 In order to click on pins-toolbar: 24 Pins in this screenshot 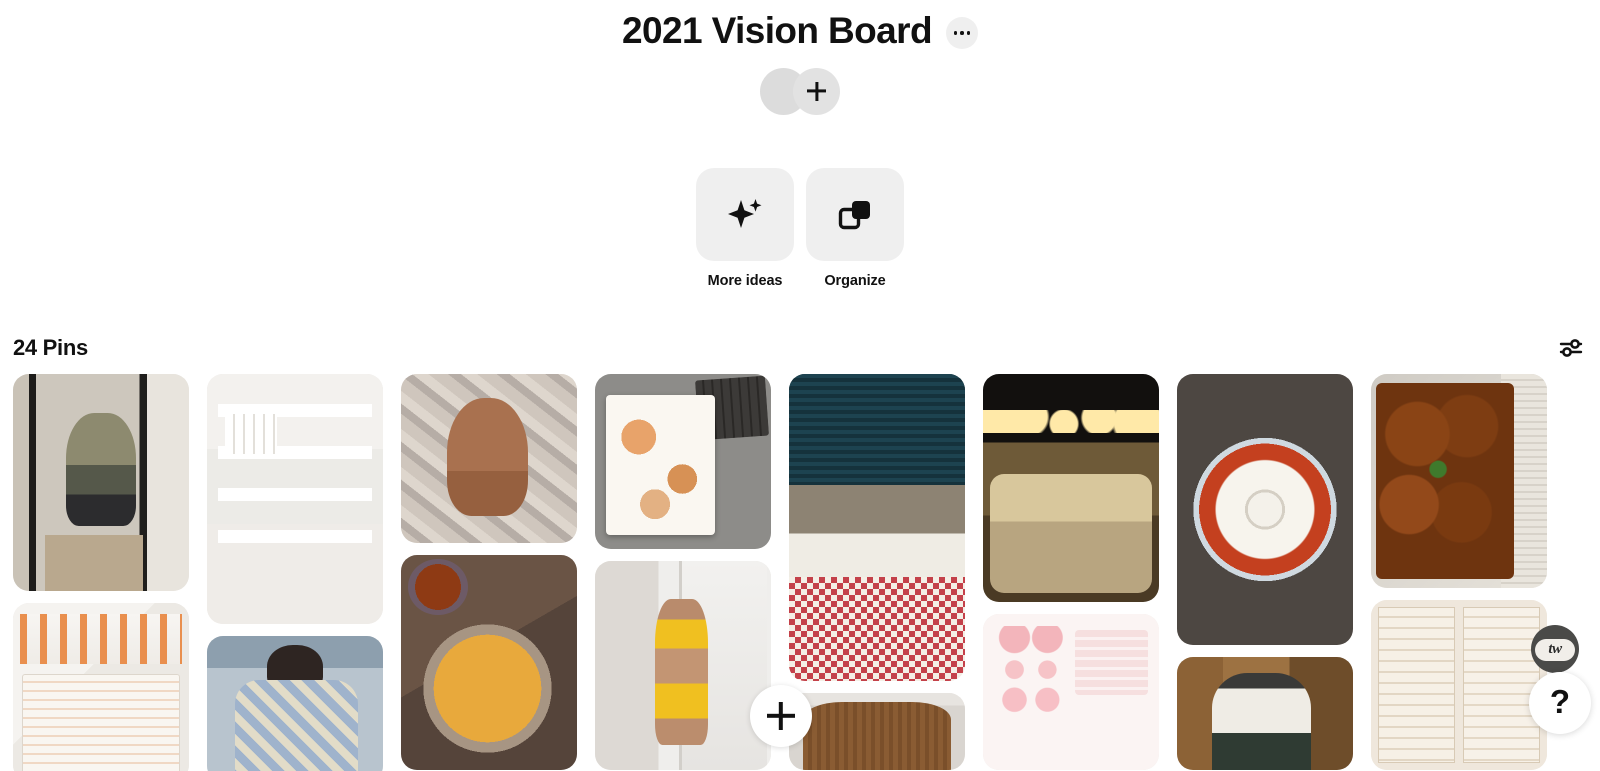, I will do `click(800, 348)`.